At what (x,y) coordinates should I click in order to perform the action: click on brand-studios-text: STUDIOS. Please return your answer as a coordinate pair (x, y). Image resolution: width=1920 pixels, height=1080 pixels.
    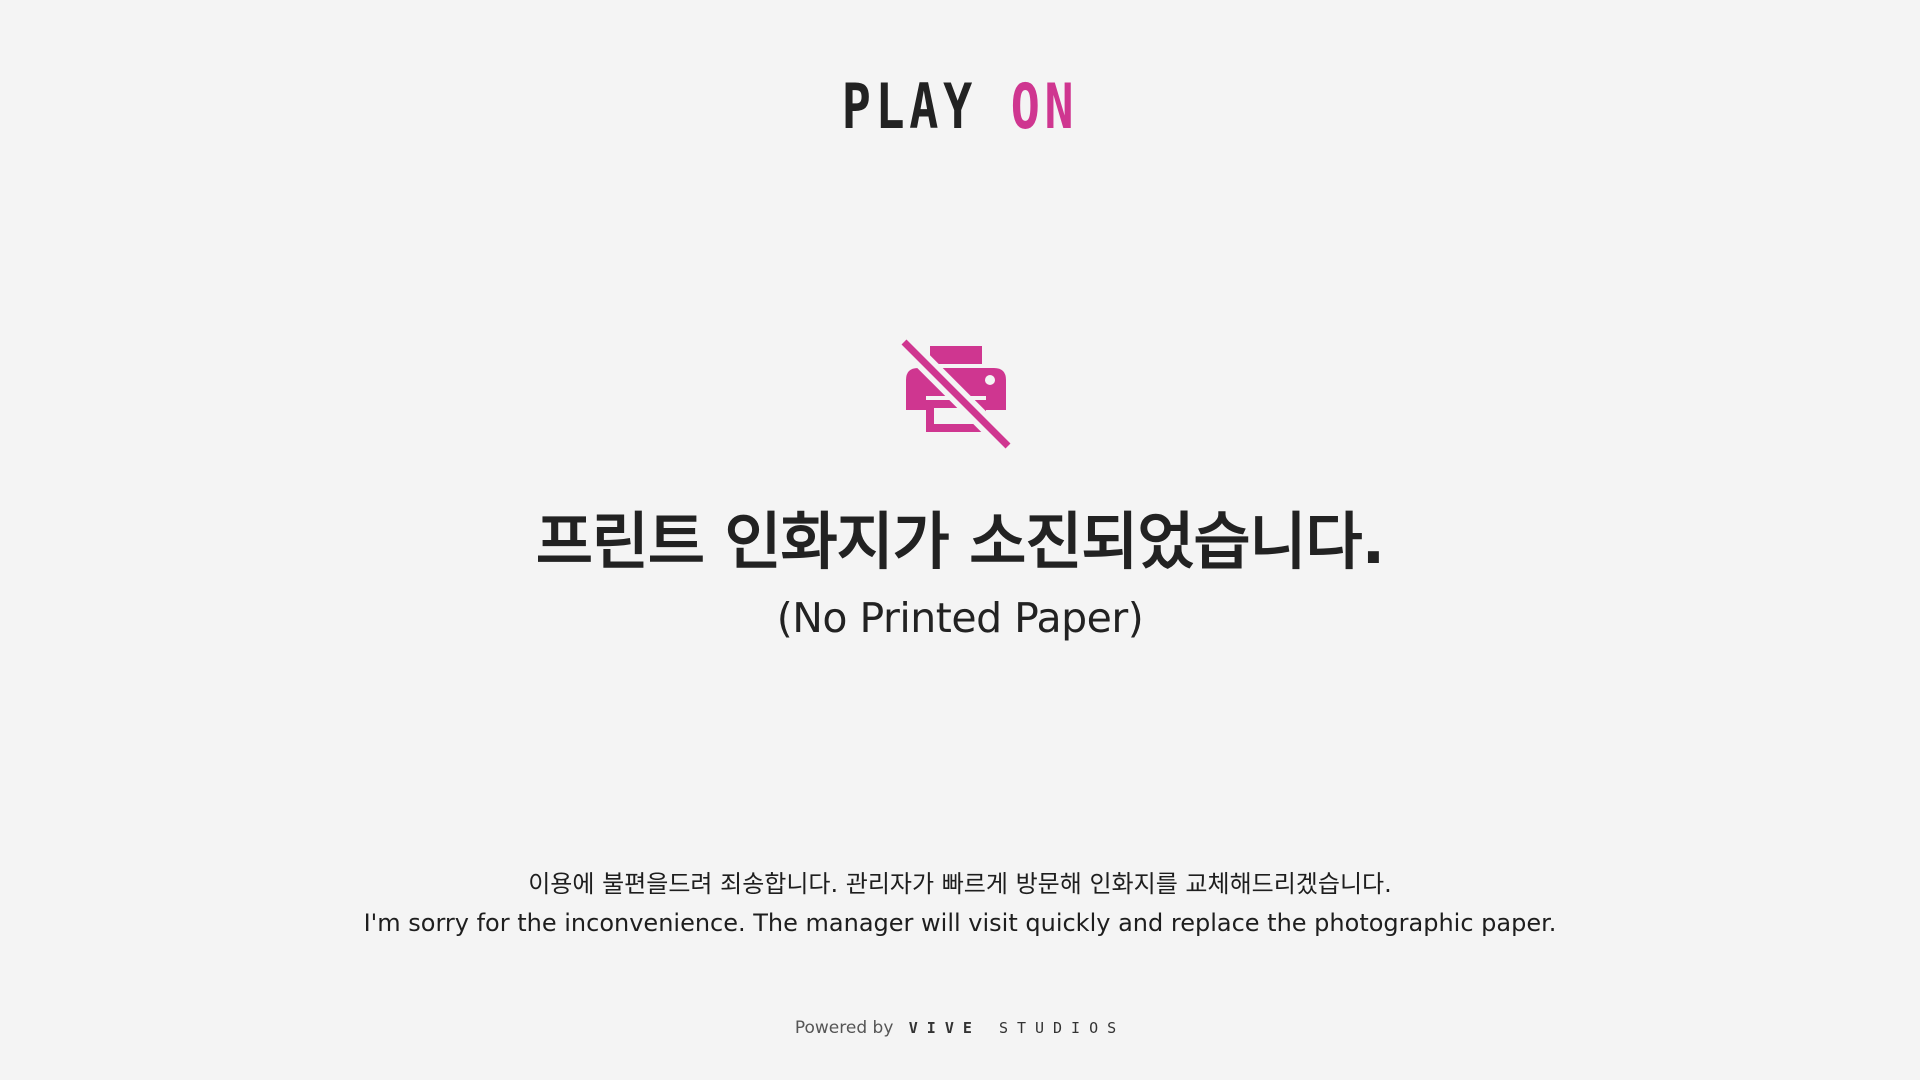
    Looking at the image, I should click on (1062, 1028).